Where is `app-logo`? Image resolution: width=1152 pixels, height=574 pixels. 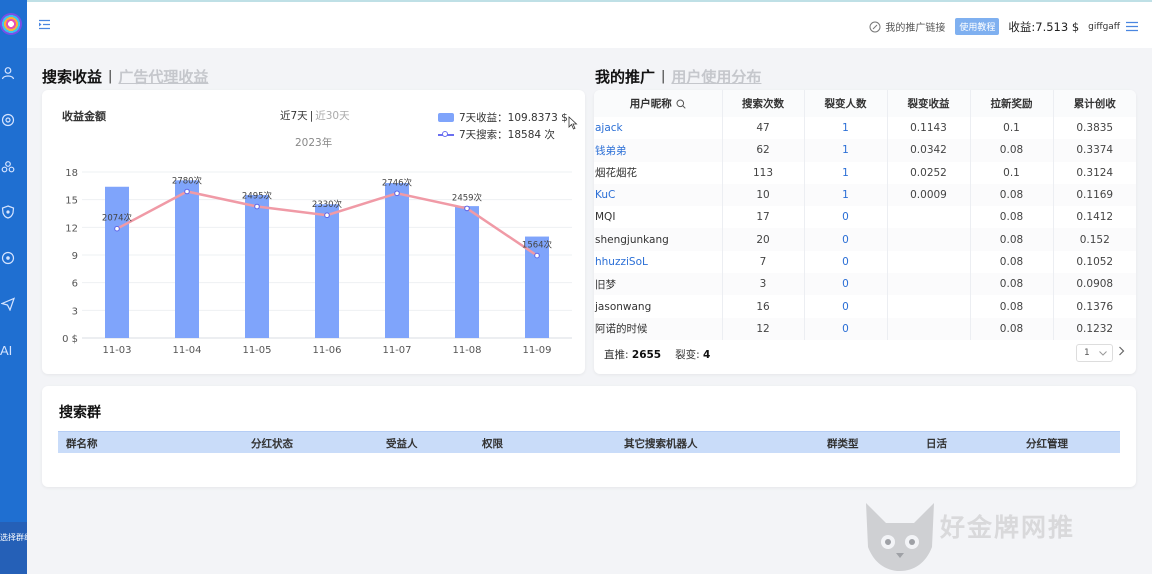
app-logo is located at coordinates (11, 24).